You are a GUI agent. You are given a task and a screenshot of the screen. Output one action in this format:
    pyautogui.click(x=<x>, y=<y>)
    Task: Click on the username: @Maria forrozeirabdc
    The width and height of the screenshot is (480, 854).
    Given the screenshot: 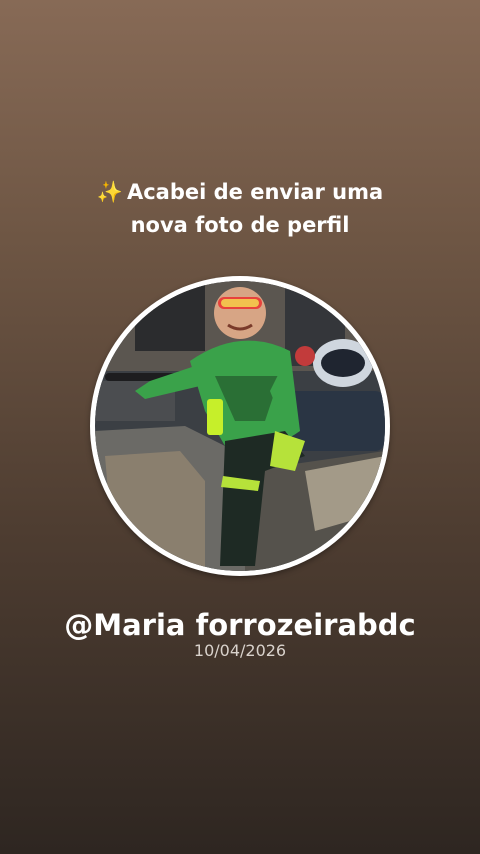 What is the action you would take?
    pyautogui.click(x=240, y=625)
    